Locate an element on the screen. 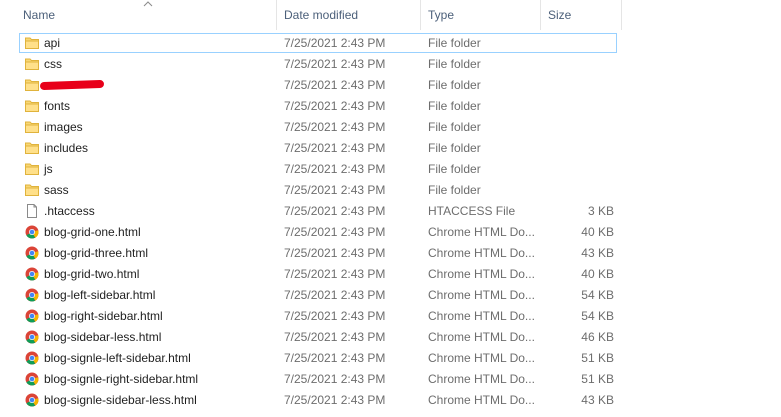 Image resolution: width=781 pixels, height=417 pixels. file-name: blog-grid-one.html is located at coordinates (92, 232).